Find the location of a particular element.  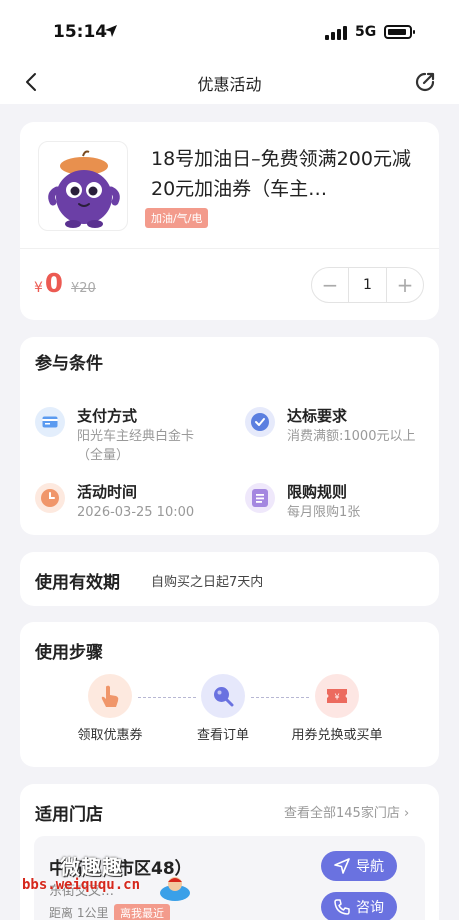

validity-card: 使用有效期 自购买之日起7天内 is located at coordinates (229, 579).